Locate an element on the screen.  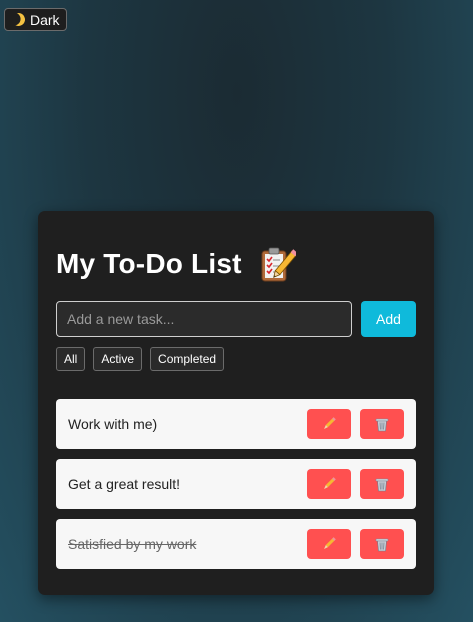
moon-icon is located at coordinates (18, 19).